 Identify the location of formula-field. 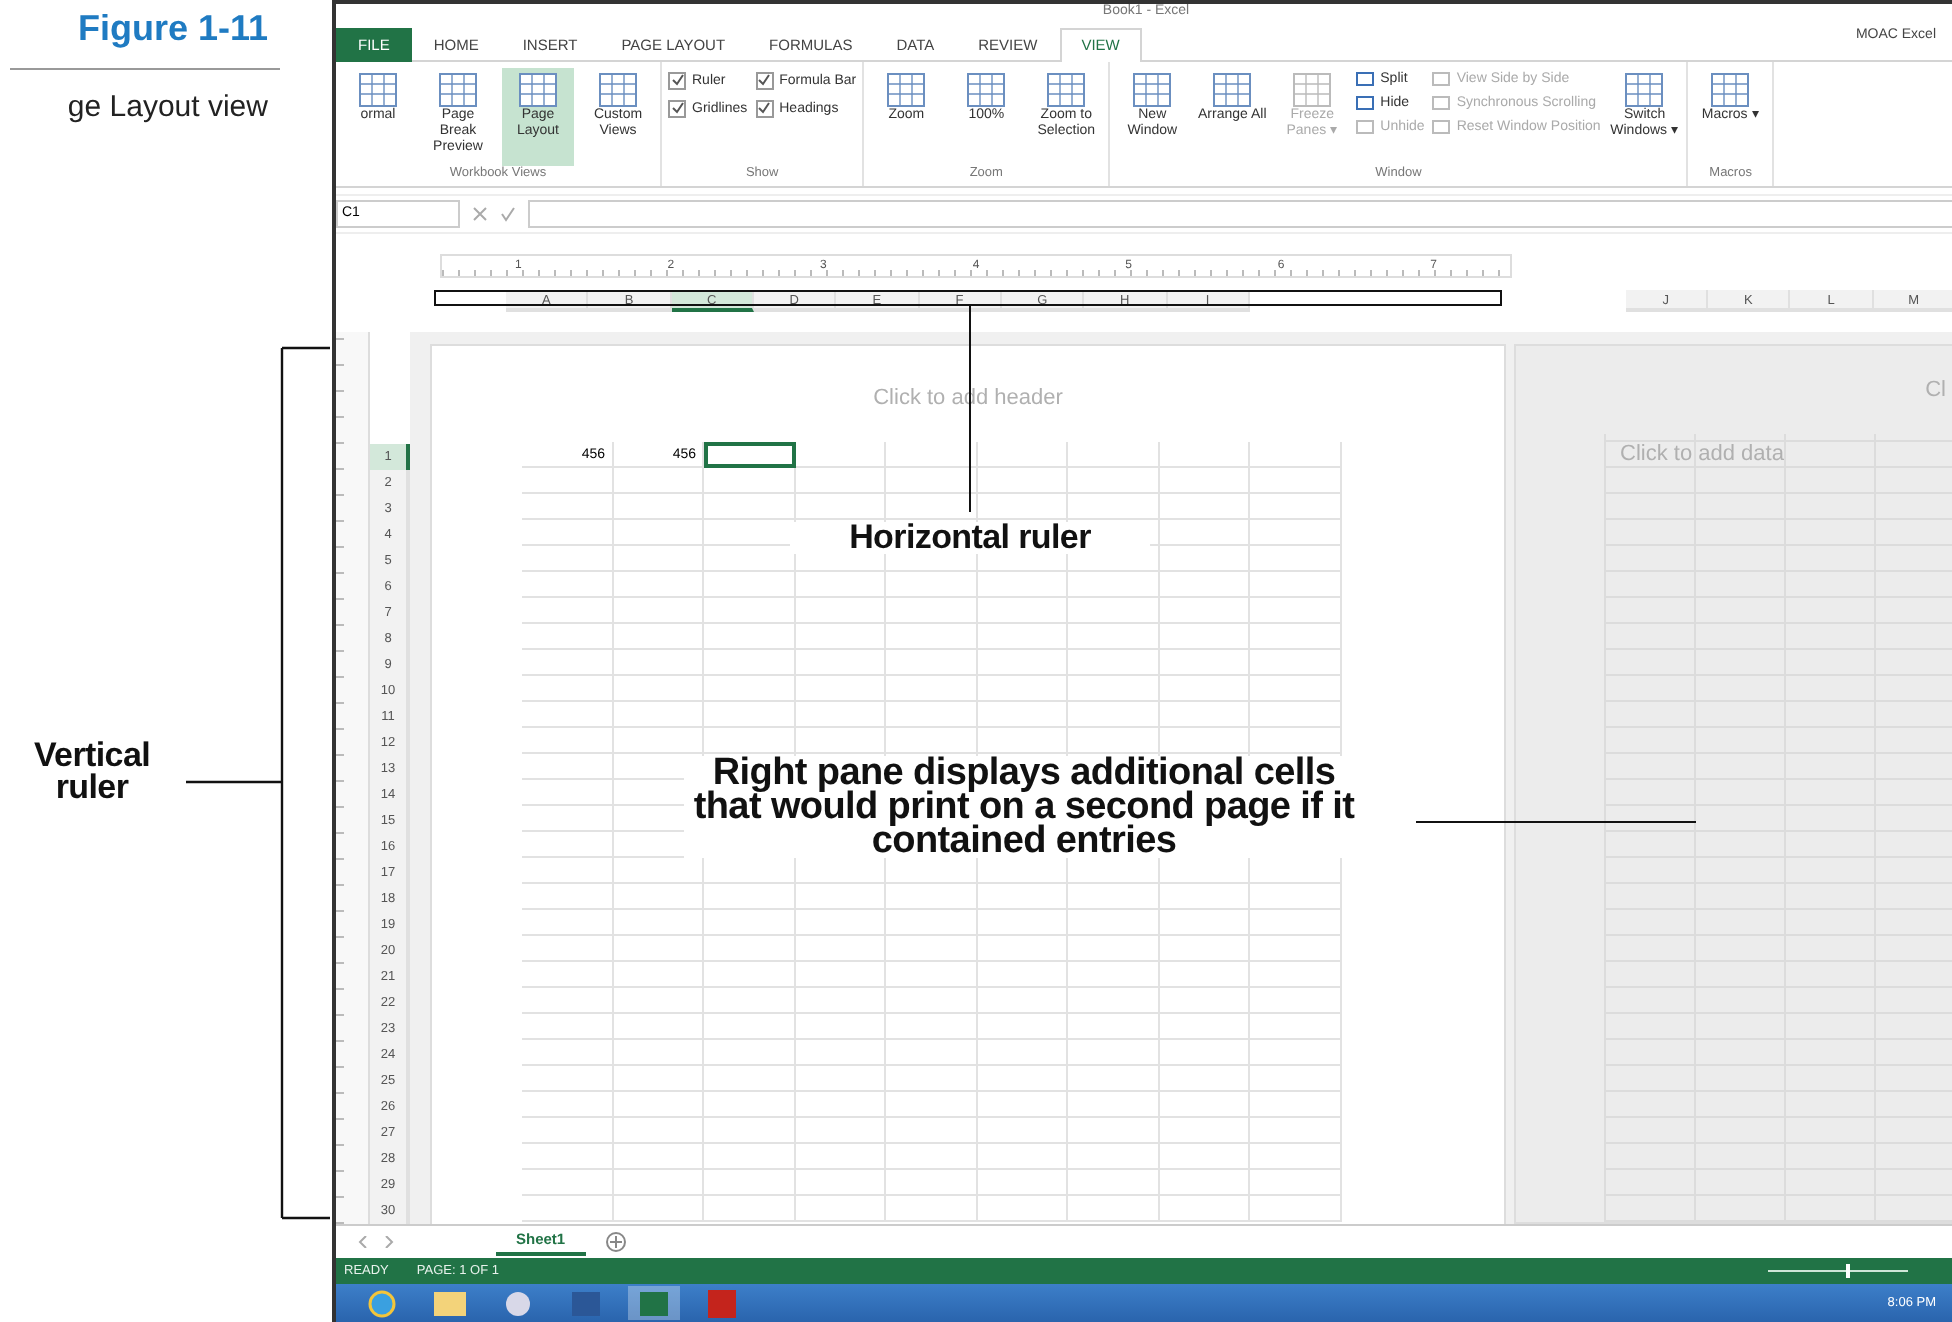
(1240, 214).